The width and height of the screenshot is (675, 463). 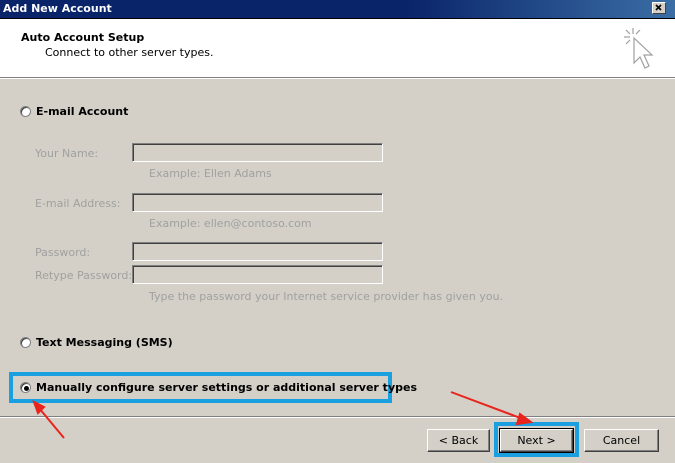 What do you see at coordinates (337, 417) in the screenshot?
I see `footer-separator` at bounding box center [337, 417].